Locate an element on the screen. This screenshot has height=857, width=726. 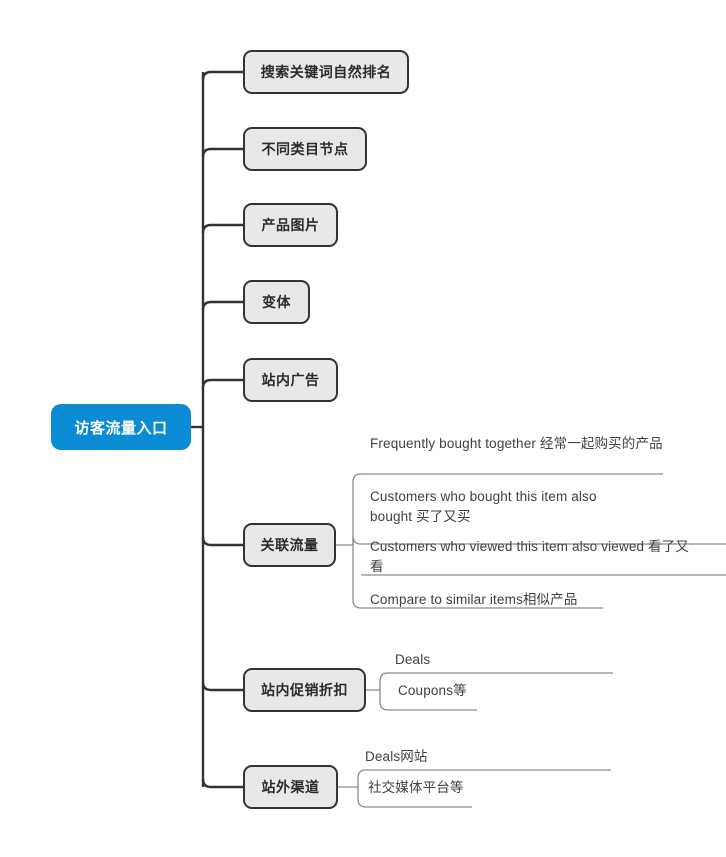
leaf-frequently-bought-together: Frequently bought together 经常一起购买的产品 is located at coordinates (520, 444).